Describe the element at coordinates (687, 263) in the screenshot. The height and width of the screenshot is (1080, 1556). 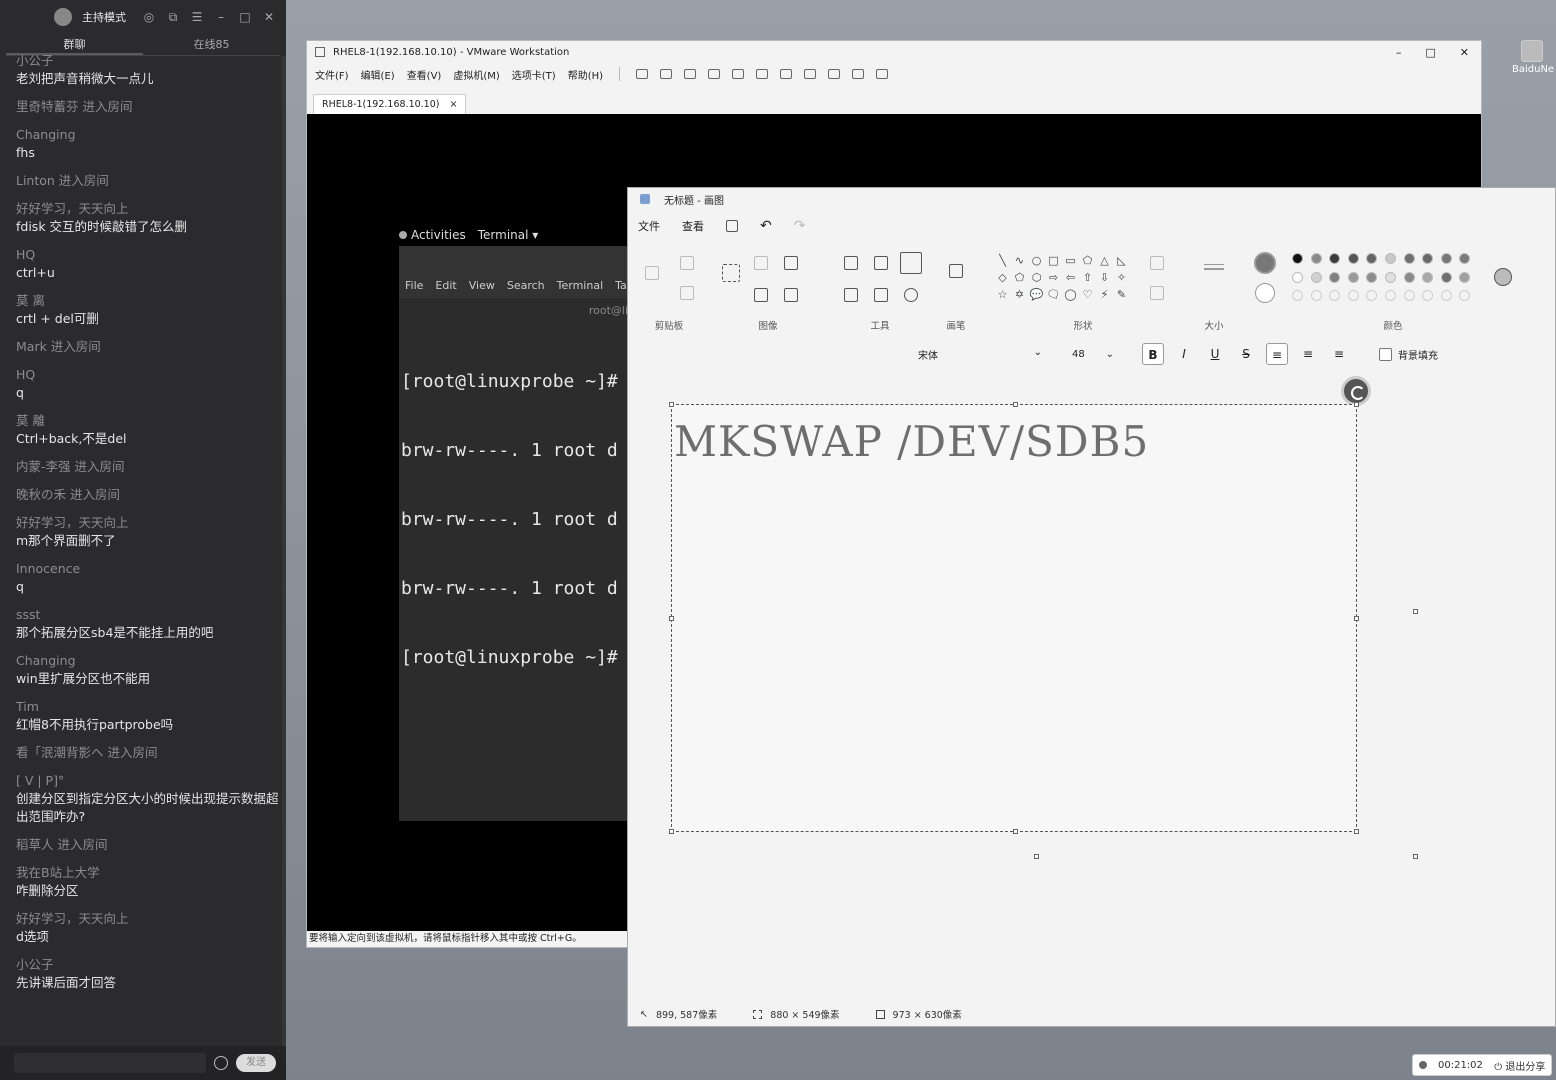
I see `cut-icon` at that location.